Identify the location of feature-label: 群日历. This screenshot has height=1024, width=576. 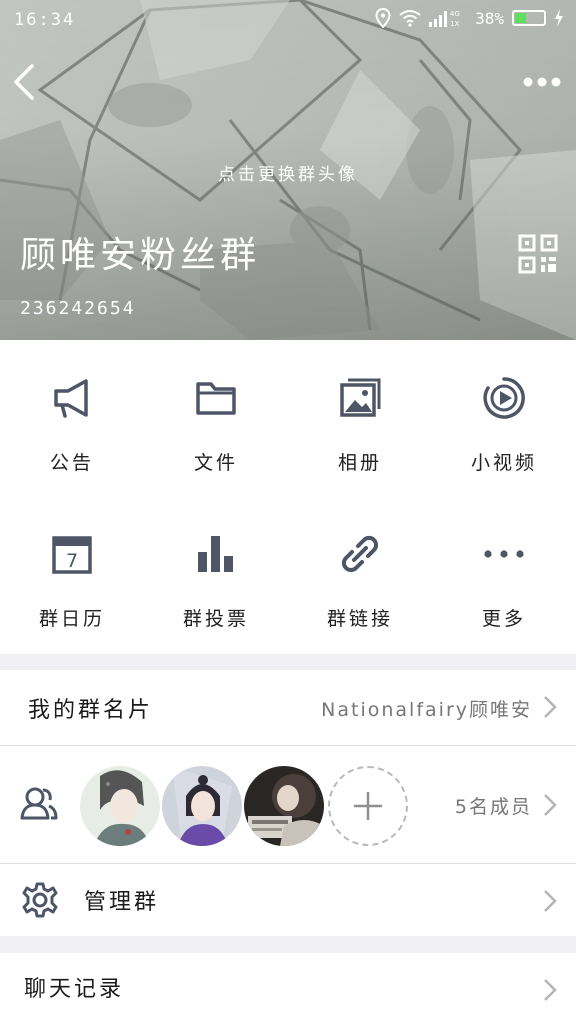
(71, 619).